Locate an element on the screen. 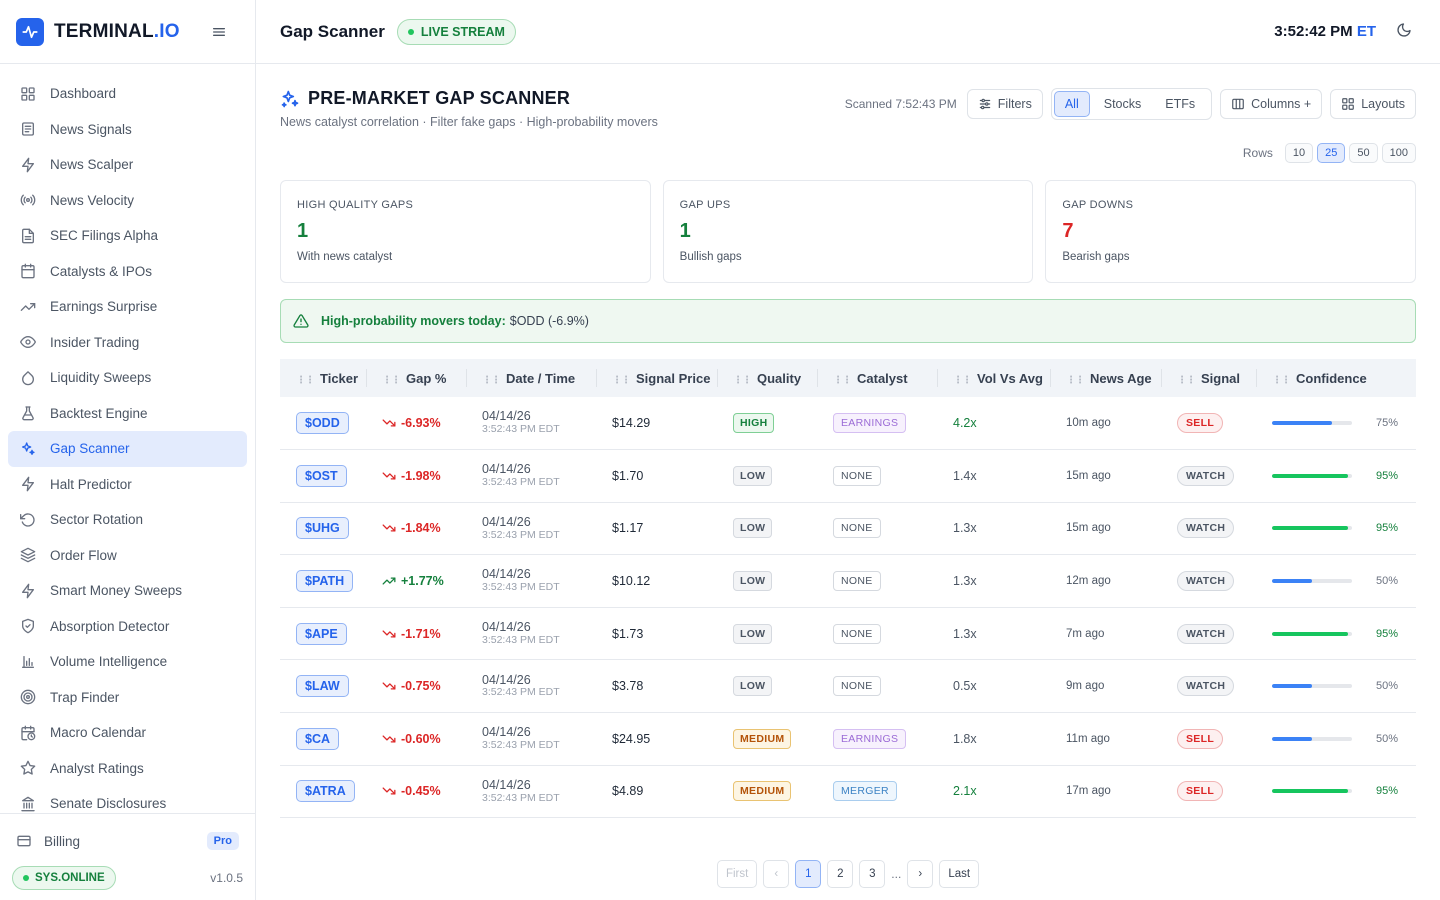 The width and height of the screenshot is (1440, 900). confidence-value: 50% is located at coordinates (1386, 738).